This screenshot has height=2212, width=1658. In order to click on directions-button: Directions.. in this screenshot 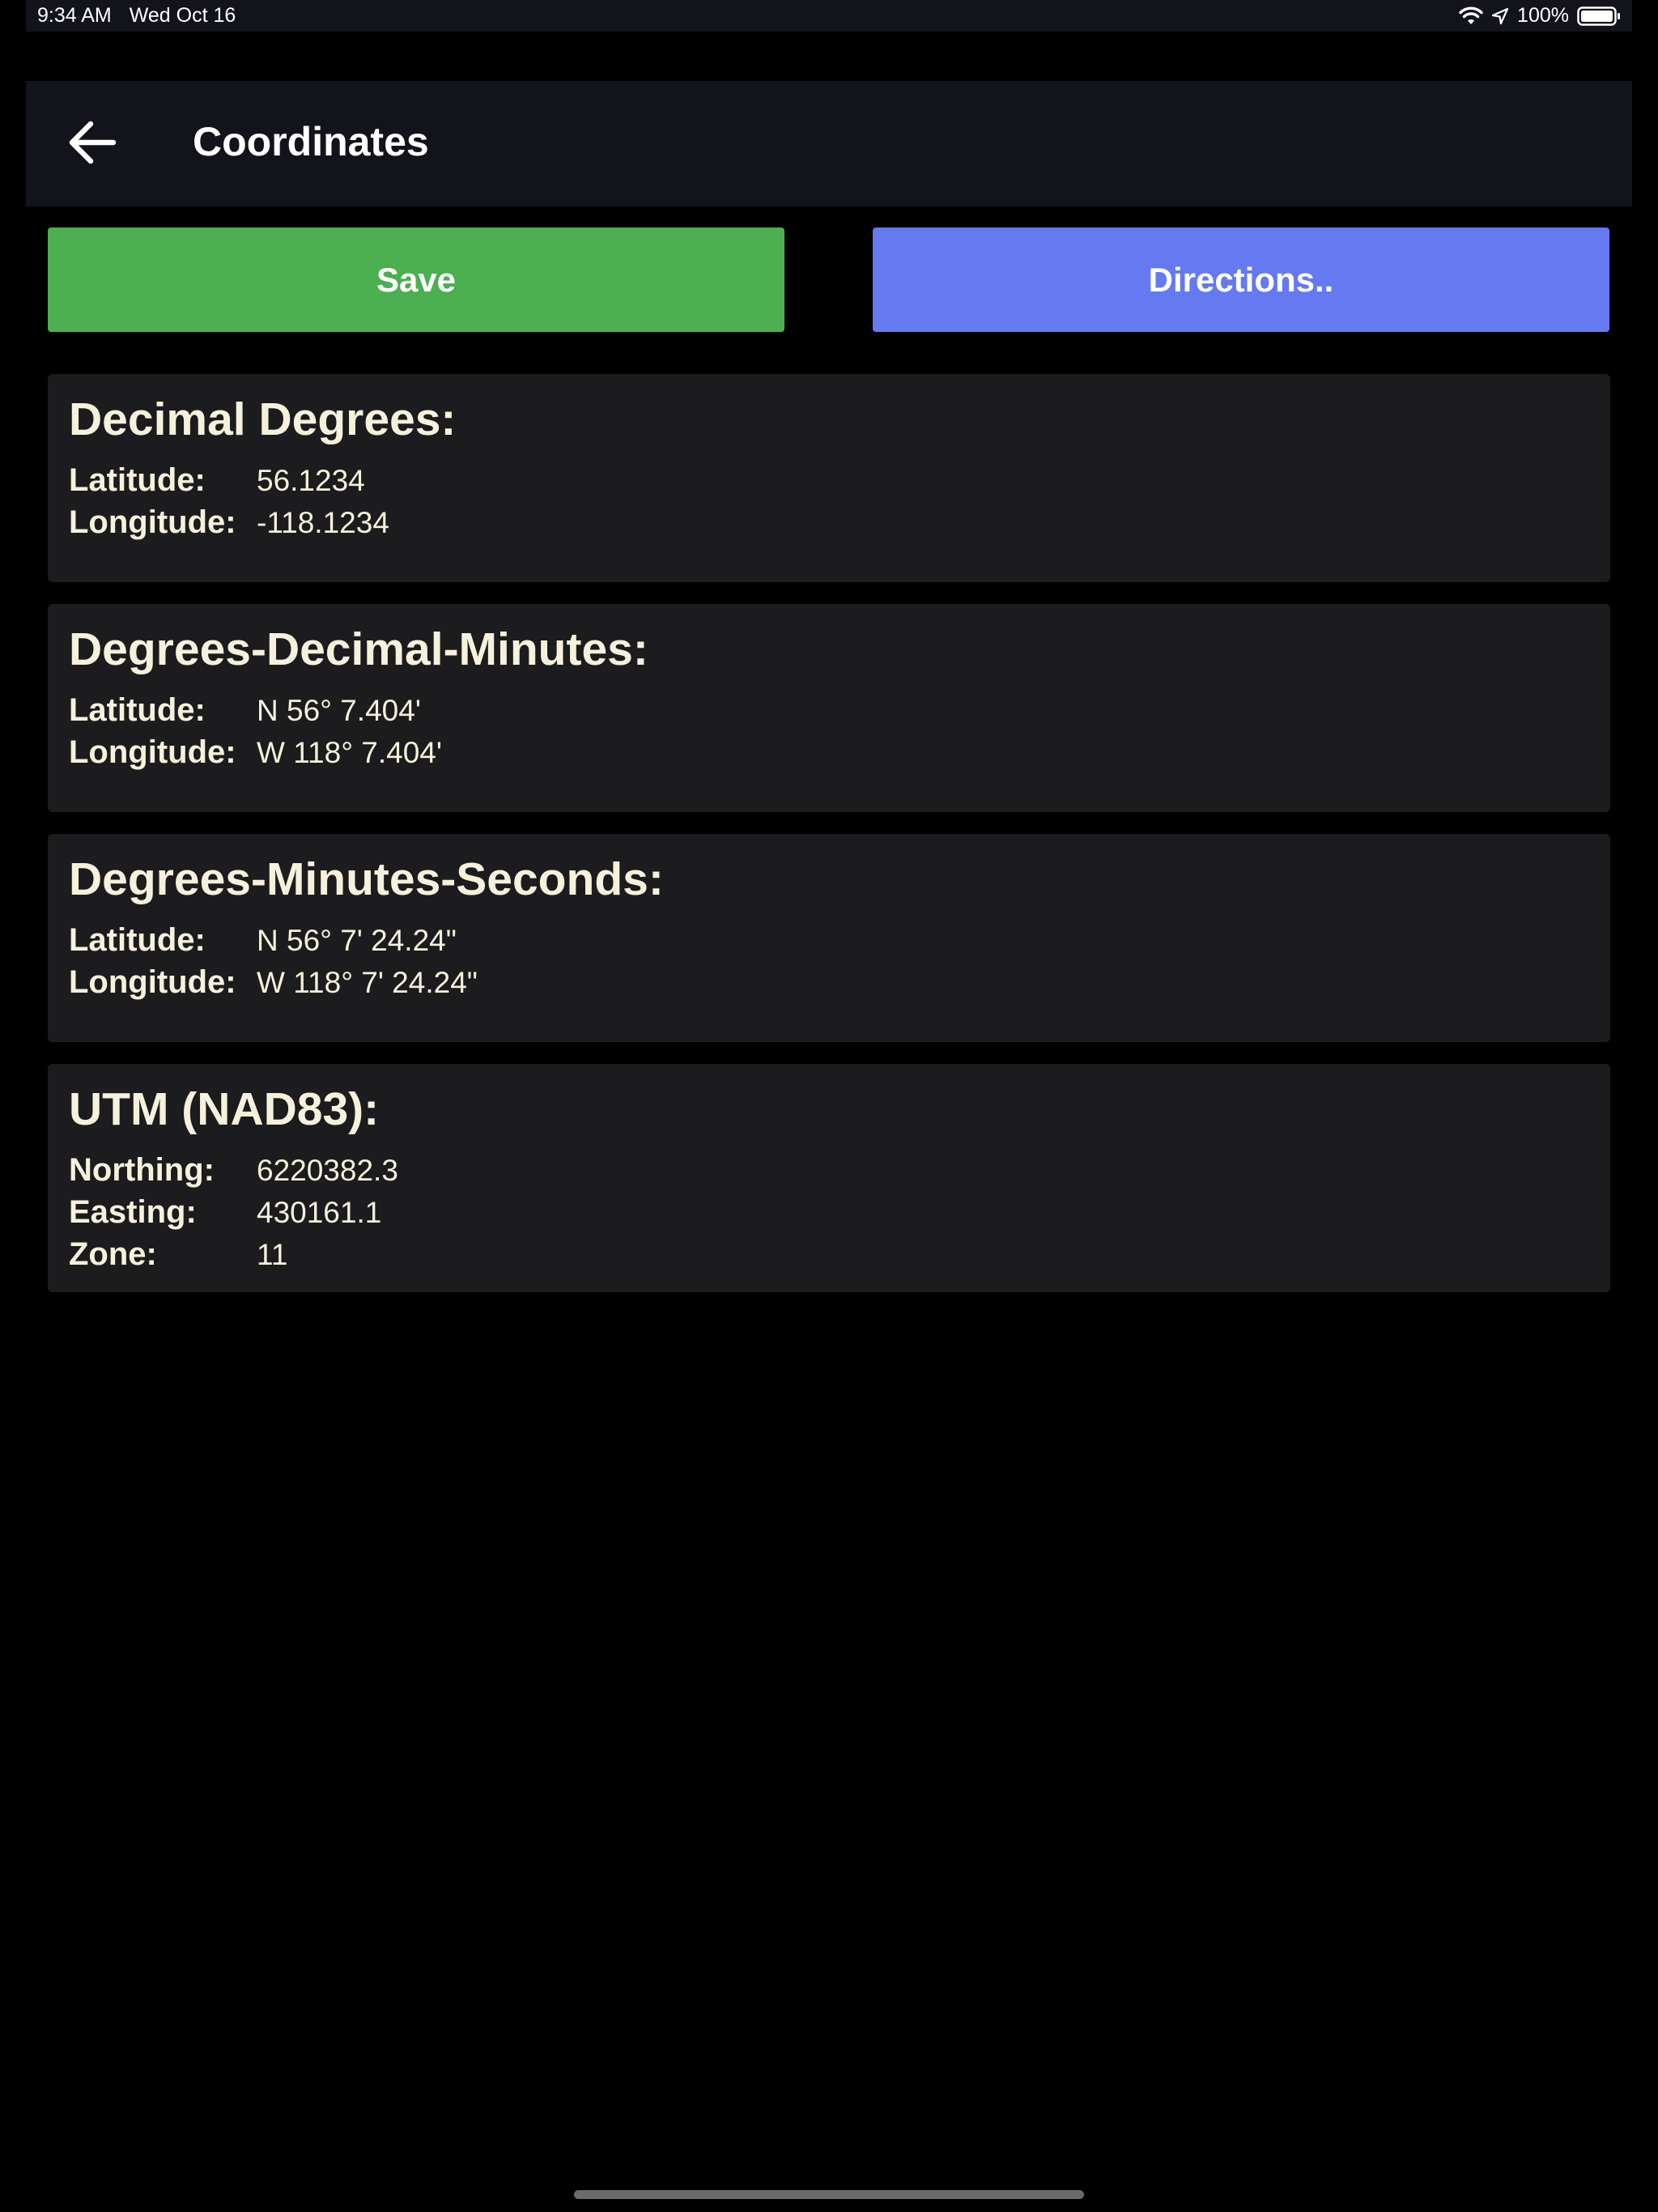, I will do `click(1241, 280)`.